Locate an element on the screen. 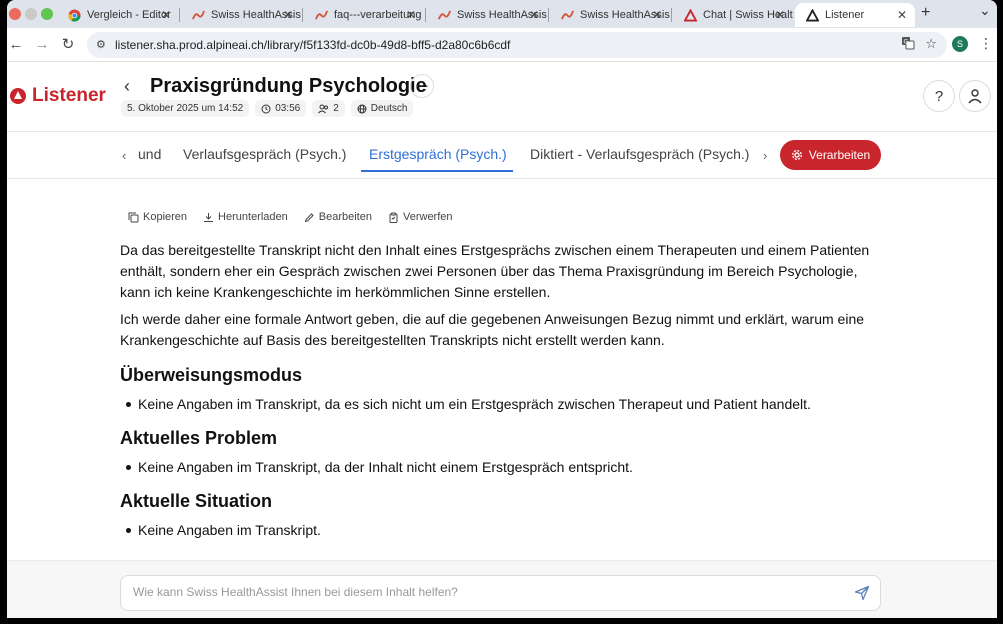 This screenshot has height=624, width=1003. browser-tab-swiss-healthassist-1: Swiss HealthAssist ✕ is located at coordinates (241, 15).